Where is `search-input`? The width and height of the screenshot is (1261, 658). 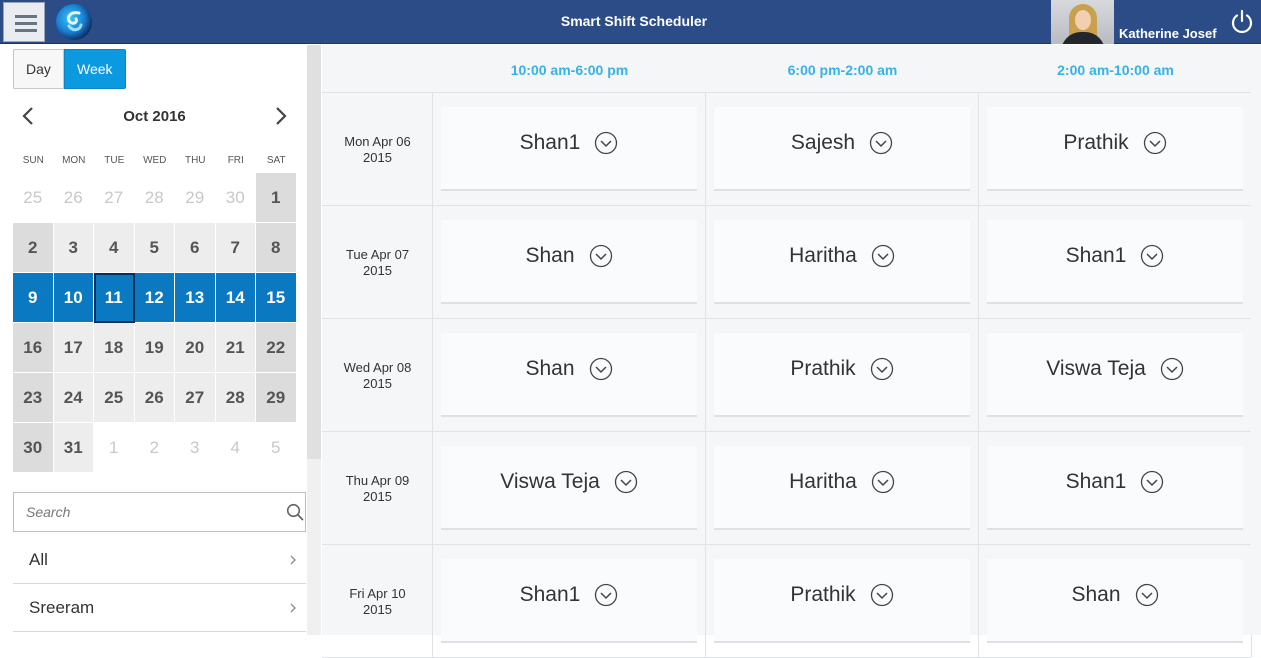 search-input is located at coordinates (144, 512).